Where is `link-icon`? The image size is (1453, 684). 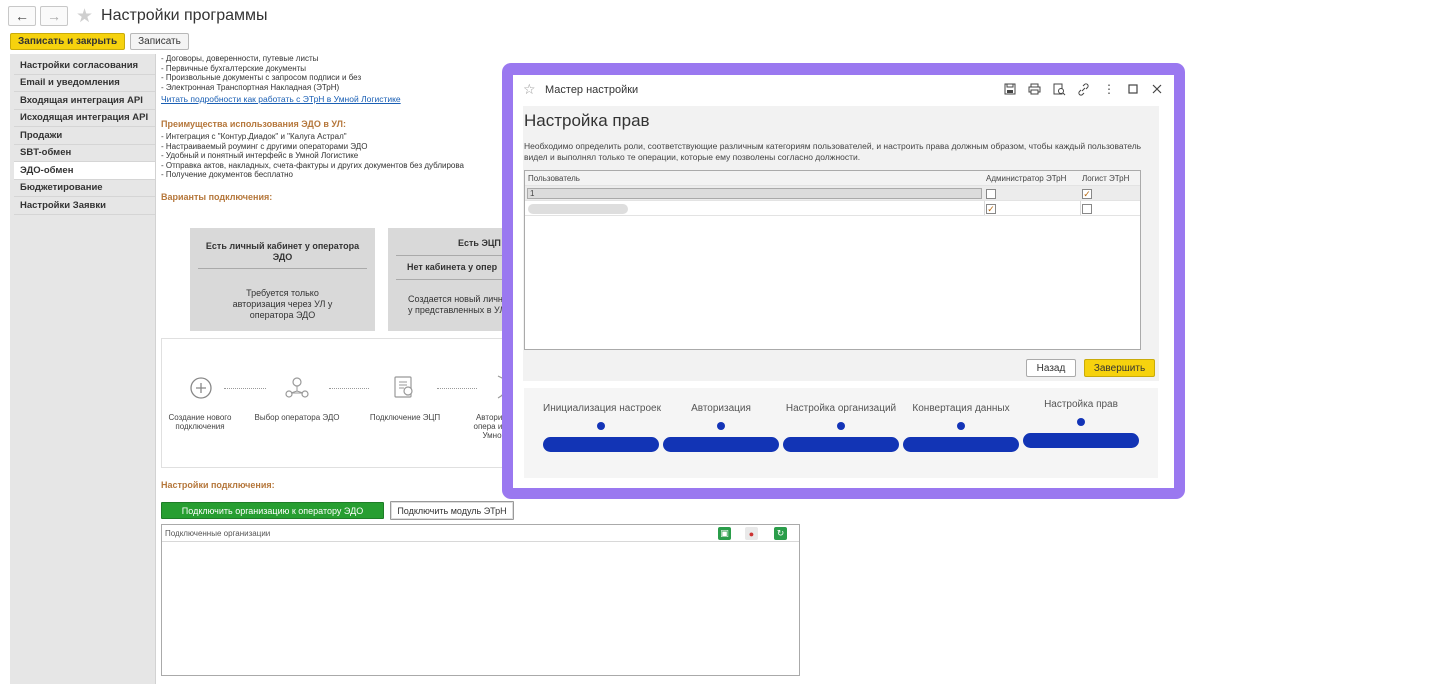
link-icon is located at coordinates (1083, 89).